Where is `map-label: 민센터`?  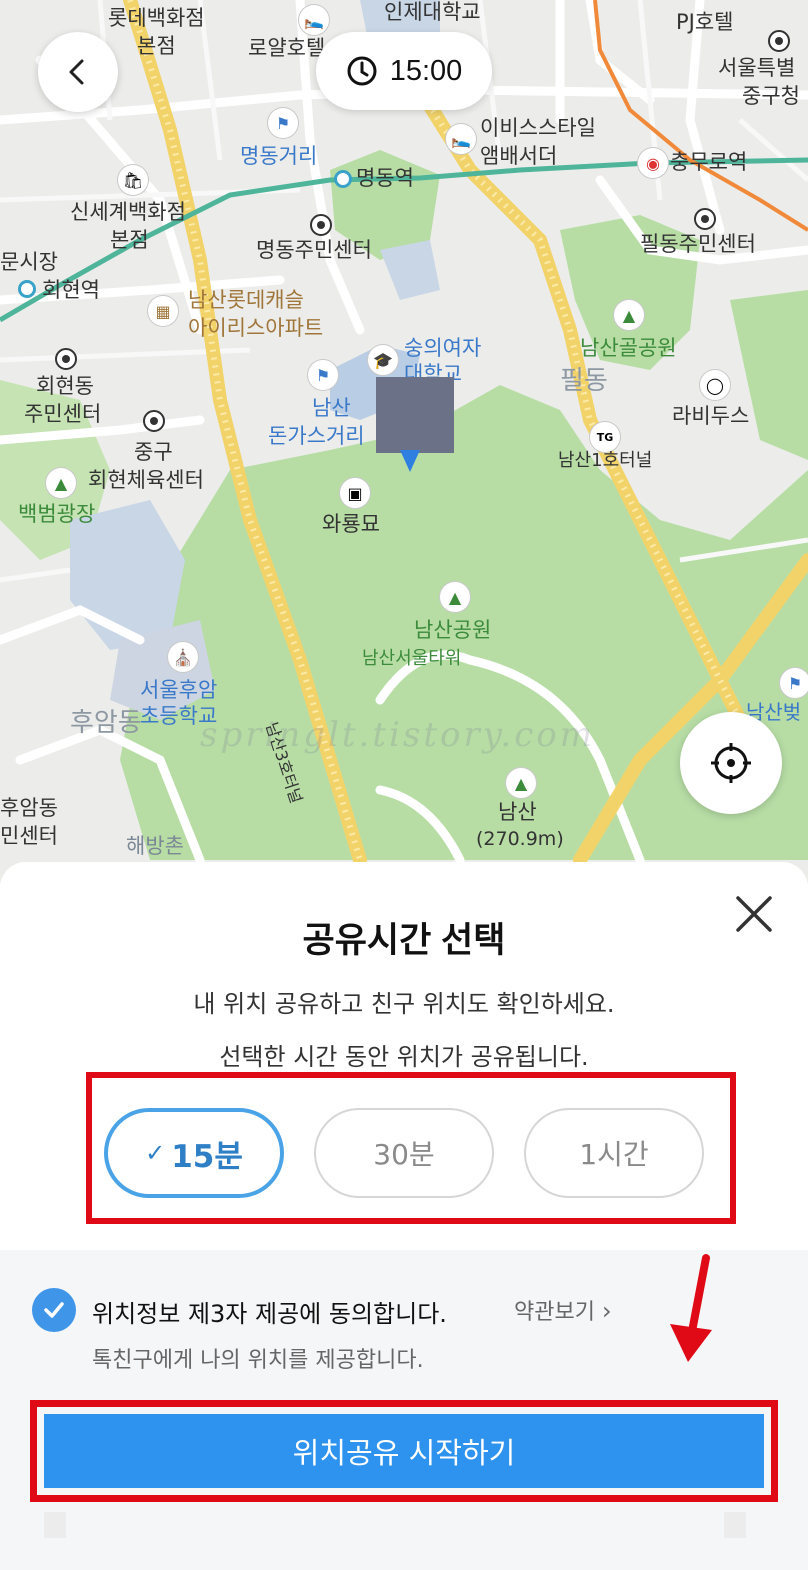 map-label: 민센터 is located at coordinates (29, 836).